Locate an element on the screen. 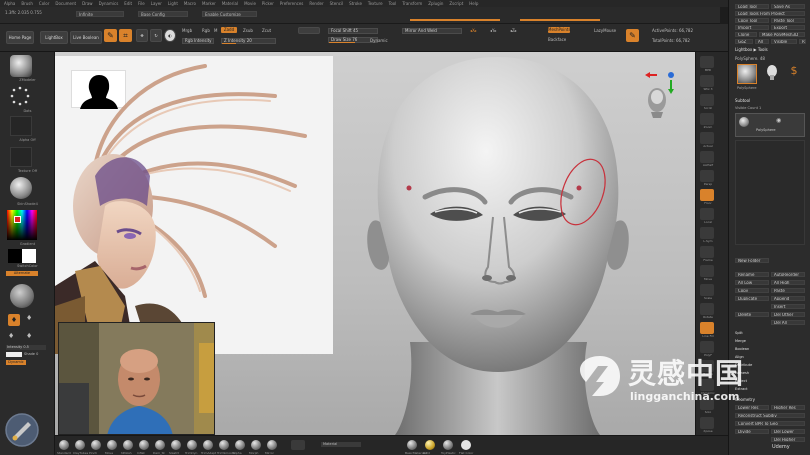 This screenshot has height=455, width=810. menu-item: Texture is located at coordinates (375, 3).